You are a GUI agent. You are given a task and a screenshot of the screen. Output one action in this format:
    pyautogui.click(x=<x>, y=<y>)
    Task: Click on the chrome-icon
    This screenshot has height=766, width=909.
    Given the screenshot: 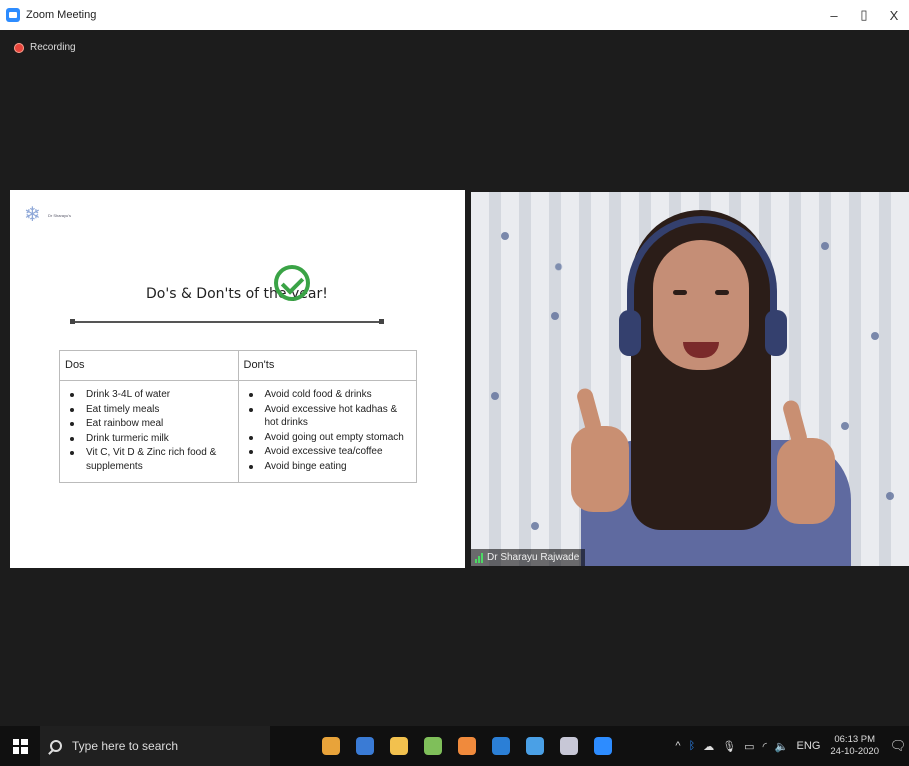 What is the action you would take?
    pyautogui.click(x=331, y=746)
    